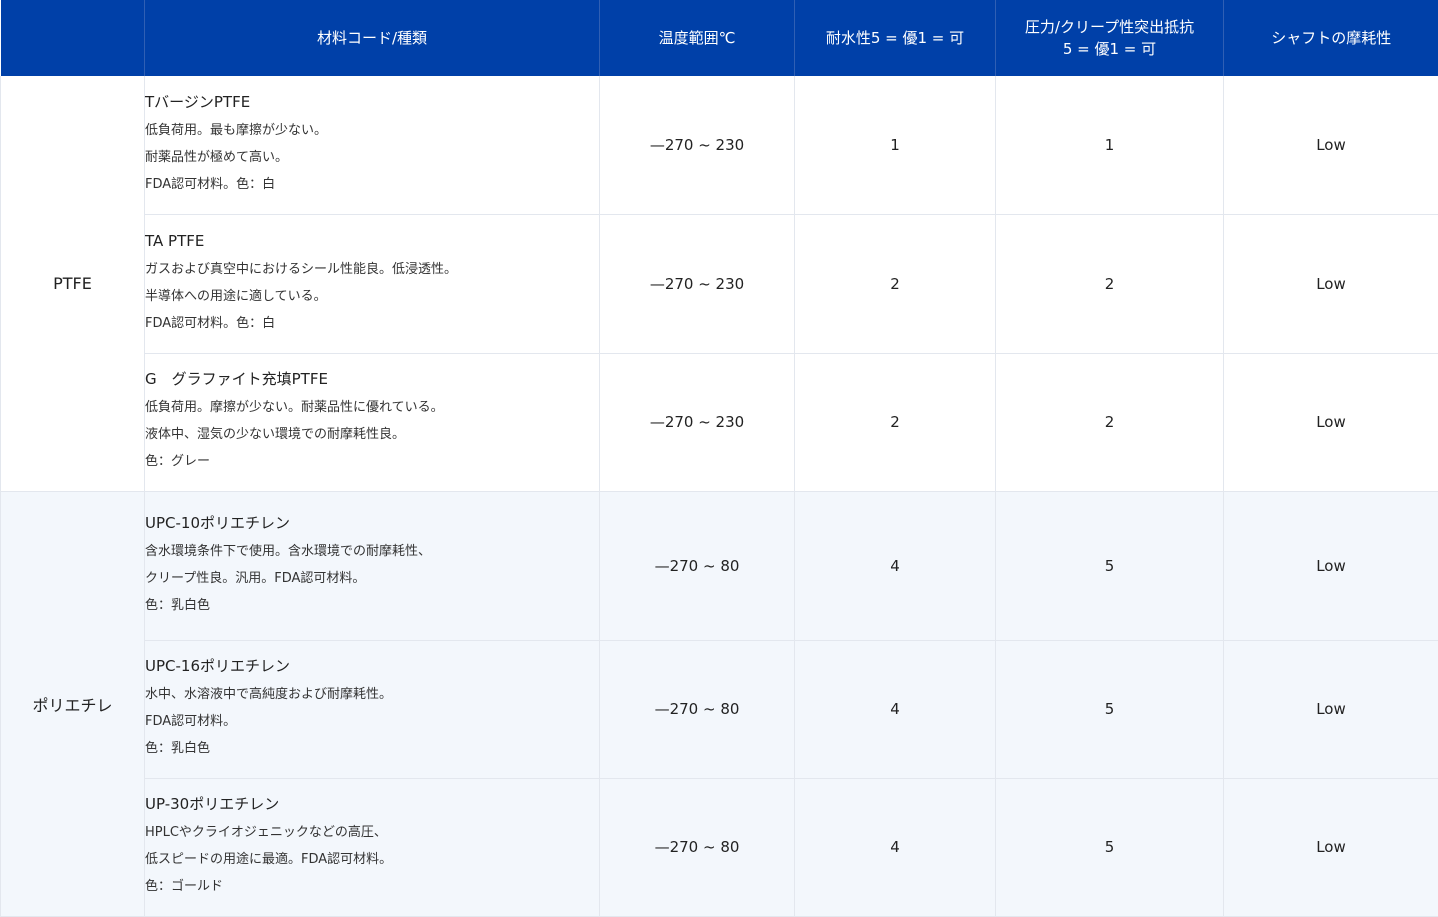  Describe the element at coordinates (372, 804) in the screenshot. I see `material-name: UP-30ポリエチレン` at that location.